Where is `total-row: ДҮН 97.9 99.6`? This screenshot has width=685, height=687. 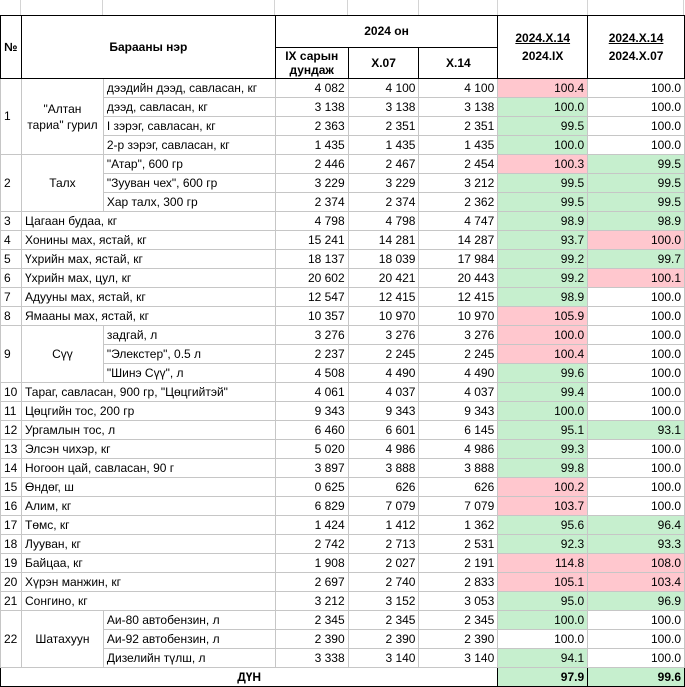 total-row: ДҮН 97.9 99.6 is located at coordinates (342, 677).